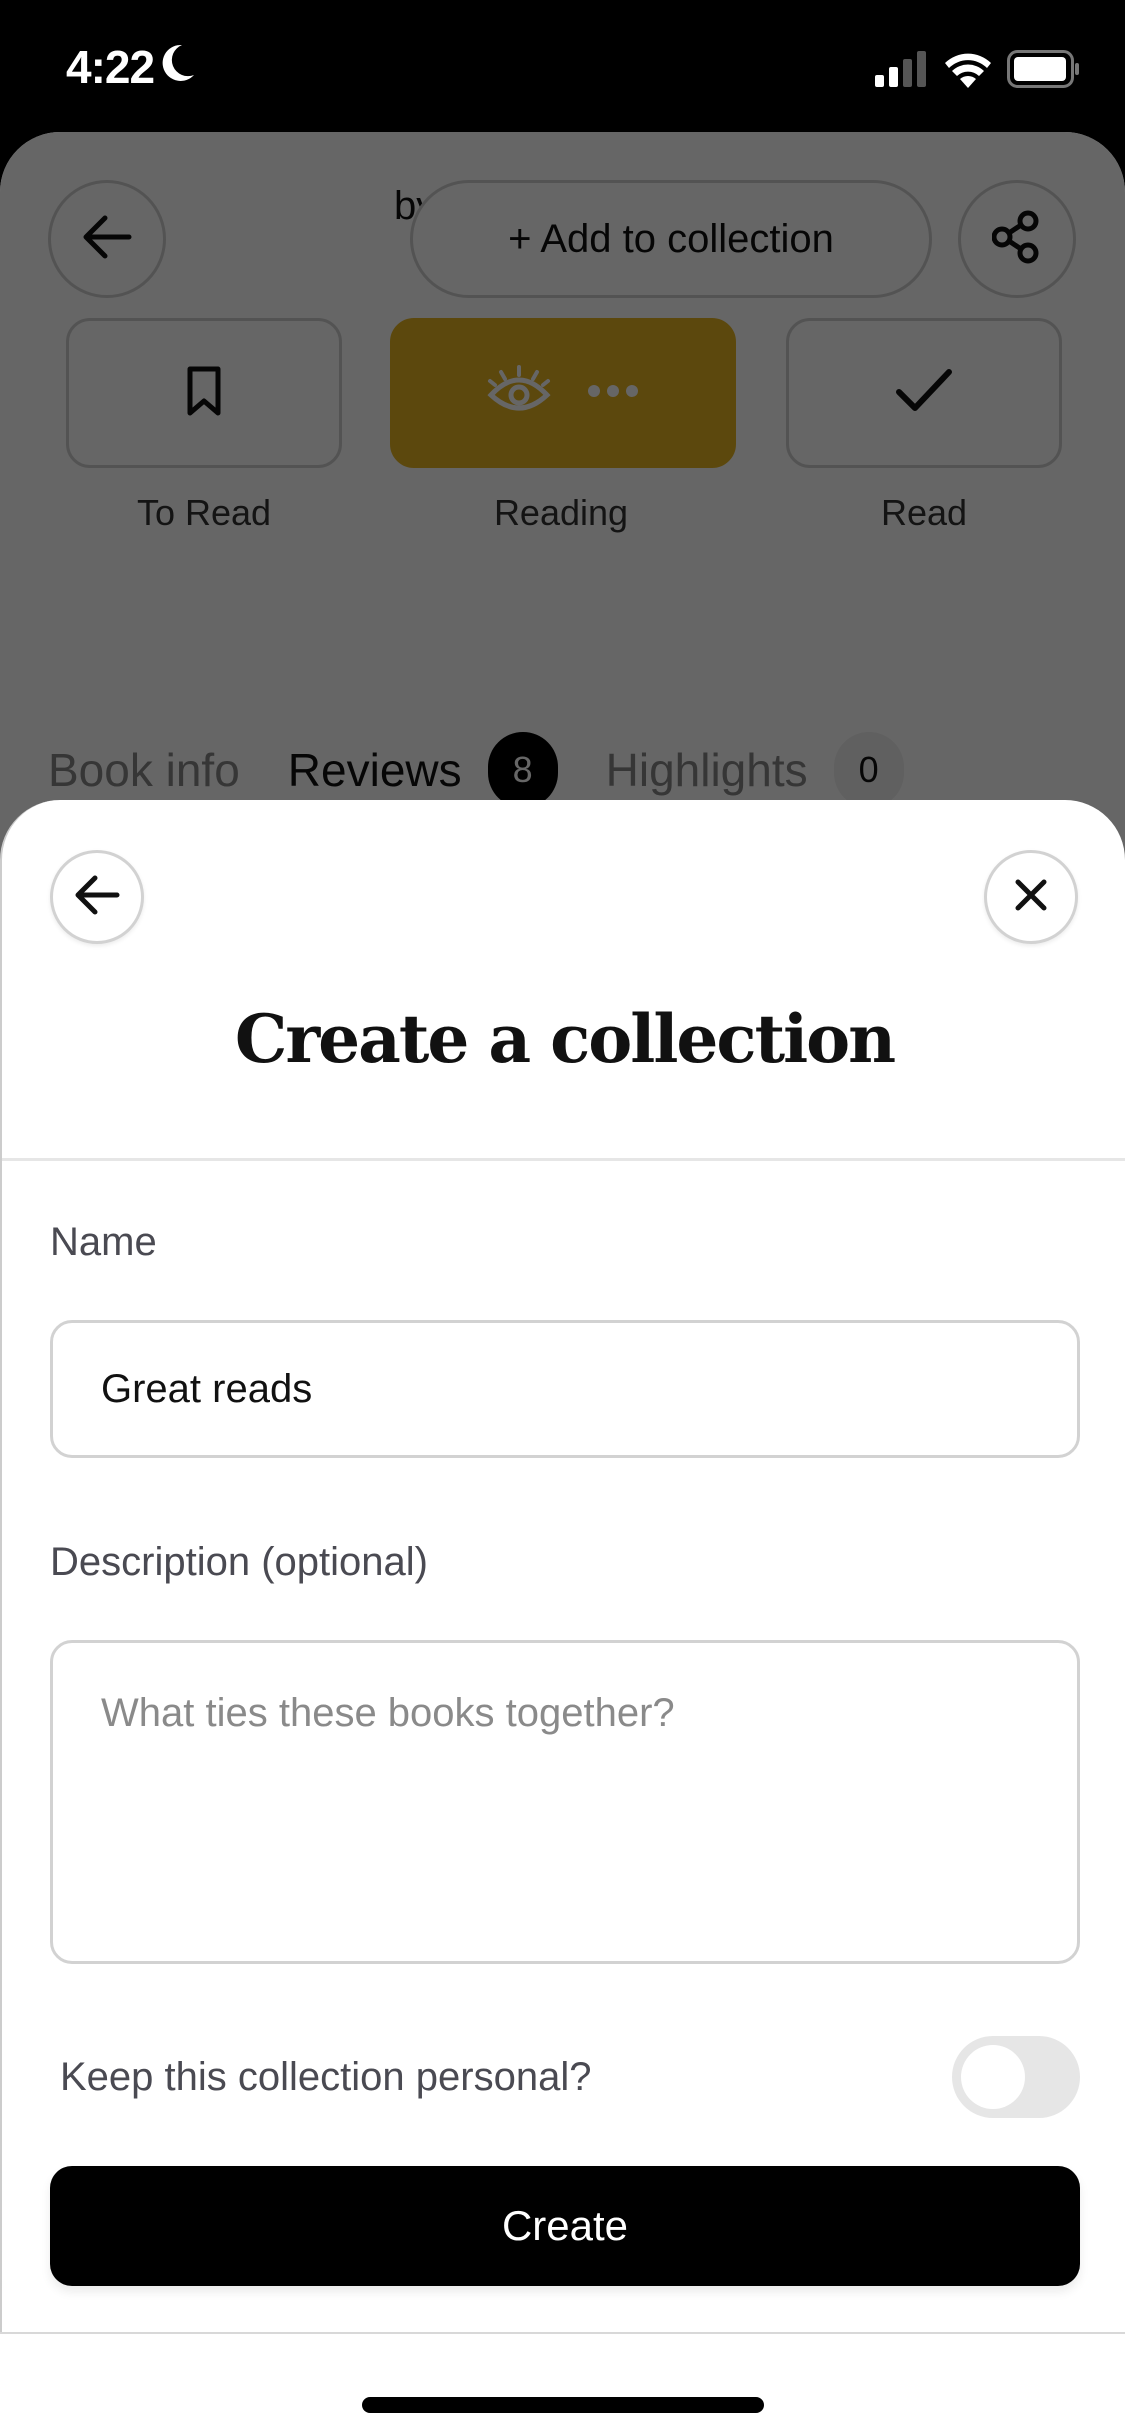 The image size is (1125, 2436). I want to click on bookmark-icon, so click(204, 393).